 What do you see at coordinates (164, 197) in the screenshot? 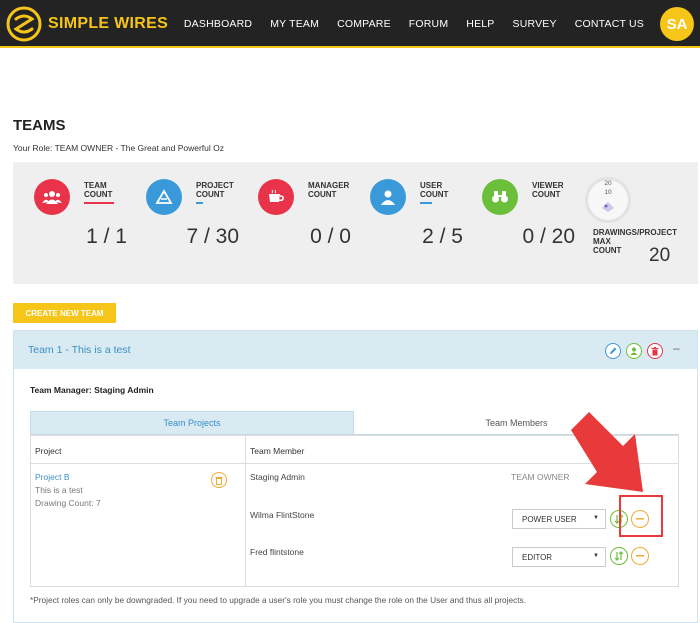
I see `project-icon` at bounding box center [164, 197].